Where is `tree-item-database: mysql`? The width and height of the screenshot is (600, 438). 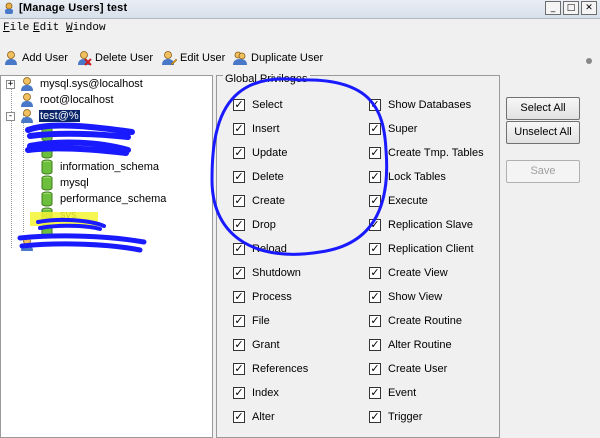 tree-item-database: mysql is located at coordinates (64, 183).